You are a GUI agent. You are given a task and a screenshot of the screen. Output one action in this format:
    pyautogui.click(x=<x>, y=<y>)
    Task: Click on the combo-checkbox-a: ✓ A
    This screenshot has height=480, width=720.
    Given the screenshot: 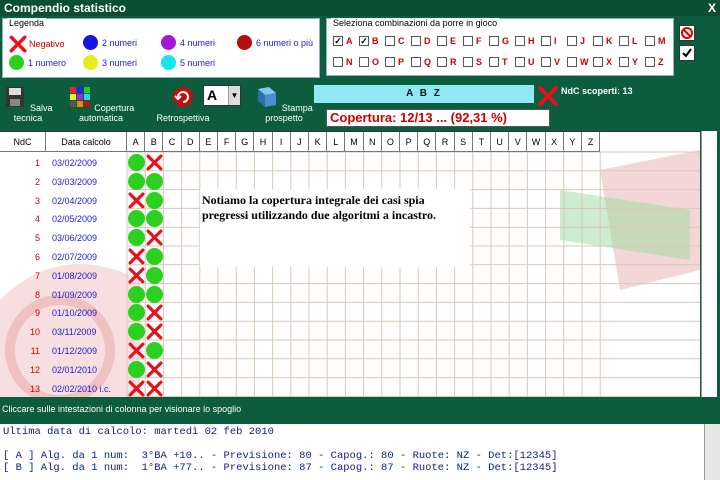 What is the action you would take?
    pyautogui.click(x=343, y=41)
    